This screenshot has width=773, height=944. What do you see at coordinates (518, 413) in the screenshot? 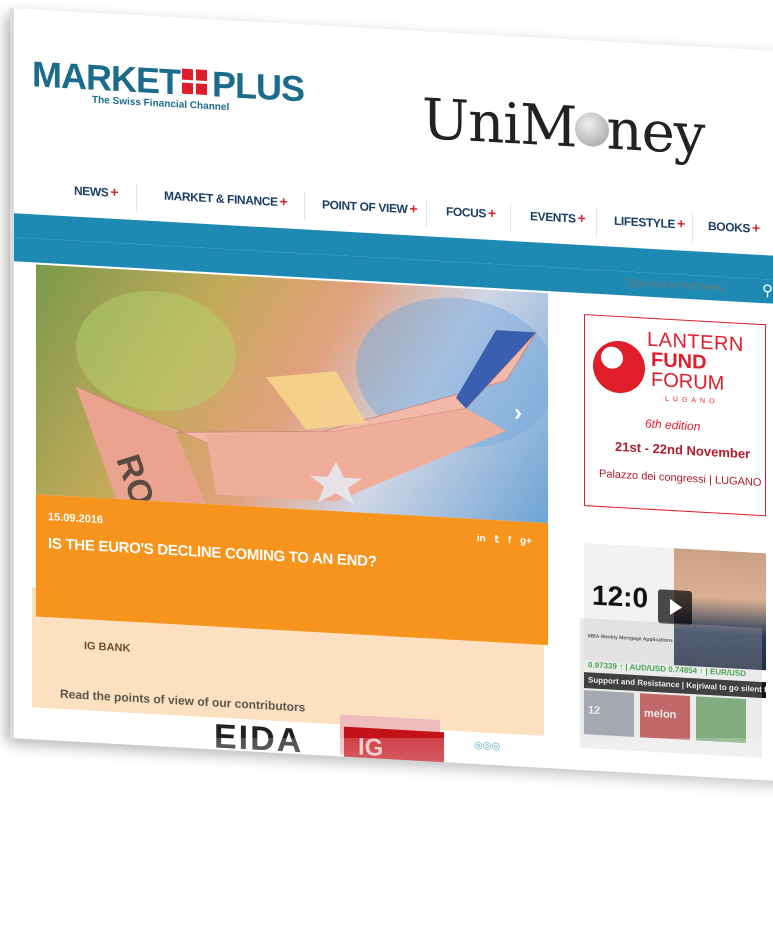
I see `next-slide-arrow: ›` at bounding box center [518, 413].